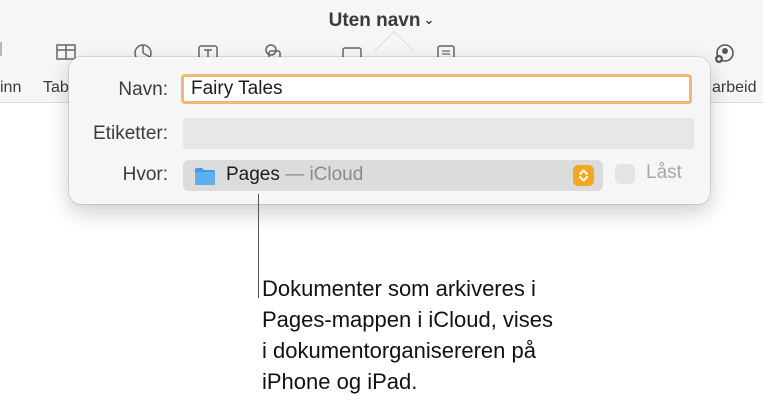 Image resolution: width=763 pixels, height=410 pixels. I want to click on name-label: Navn:, so click(143, 89).